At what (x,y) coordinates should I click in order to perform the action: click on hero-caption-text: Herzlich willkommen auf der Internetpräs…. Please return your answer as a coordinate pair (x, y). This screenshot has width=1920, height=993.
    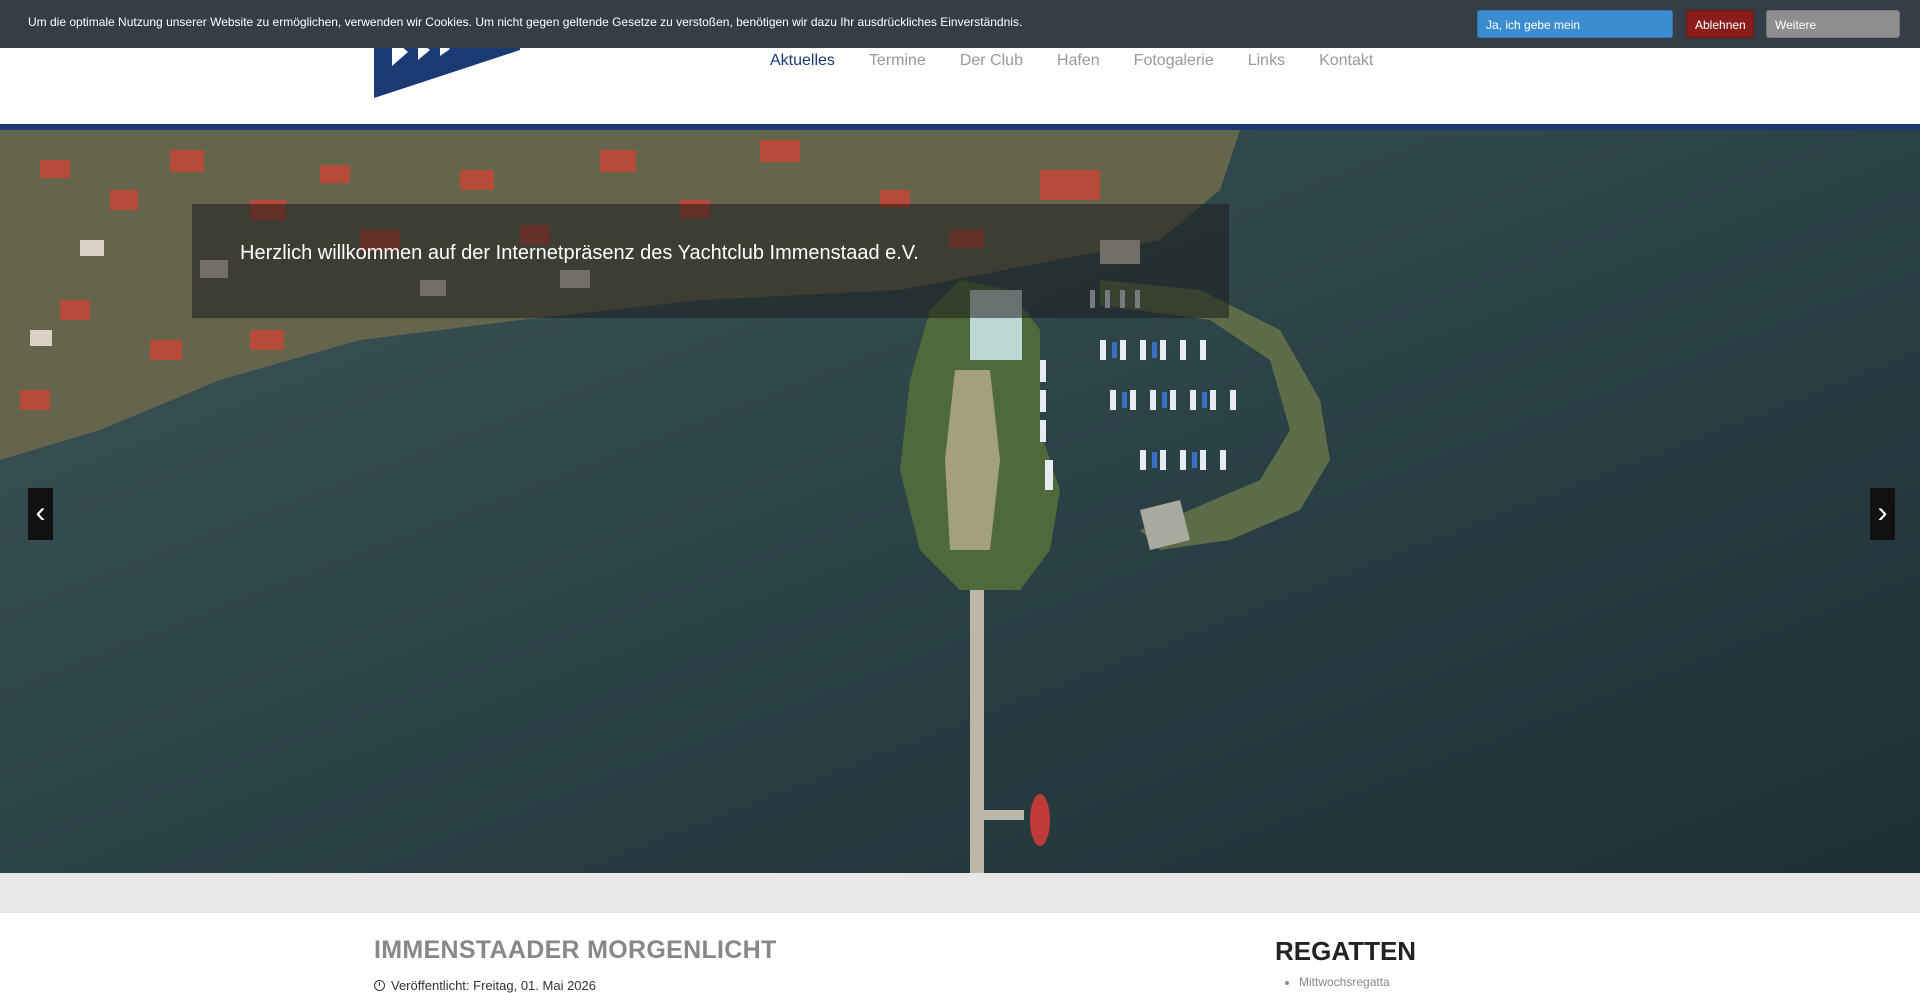
    Looking at the image, I should click on (579, 253).